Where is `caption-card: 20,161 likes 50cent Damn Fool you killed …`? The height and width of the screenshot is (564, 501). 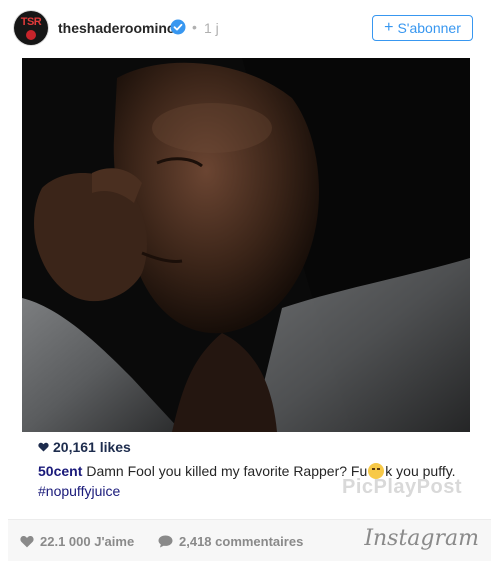
caption-card: 20,161 likes 50cent Damn Fool you killed … is located at coordinates (250, 472).